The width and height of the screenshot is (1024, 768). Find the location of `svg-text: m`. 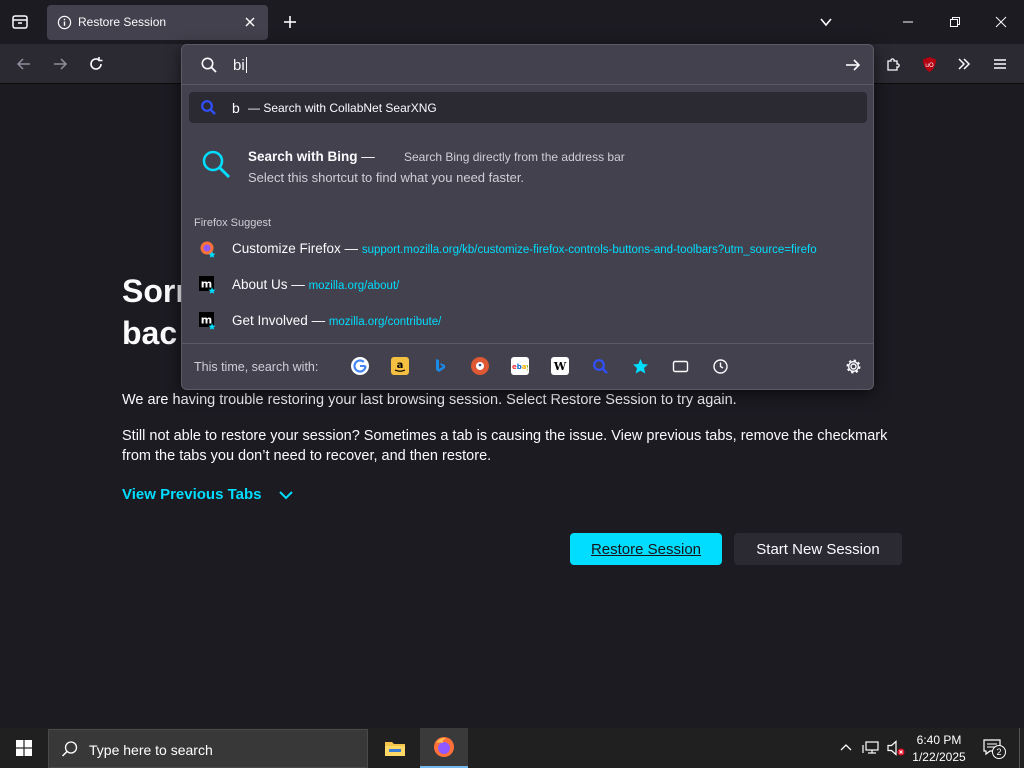

svg-text: m is located at coordinates (206, 320).